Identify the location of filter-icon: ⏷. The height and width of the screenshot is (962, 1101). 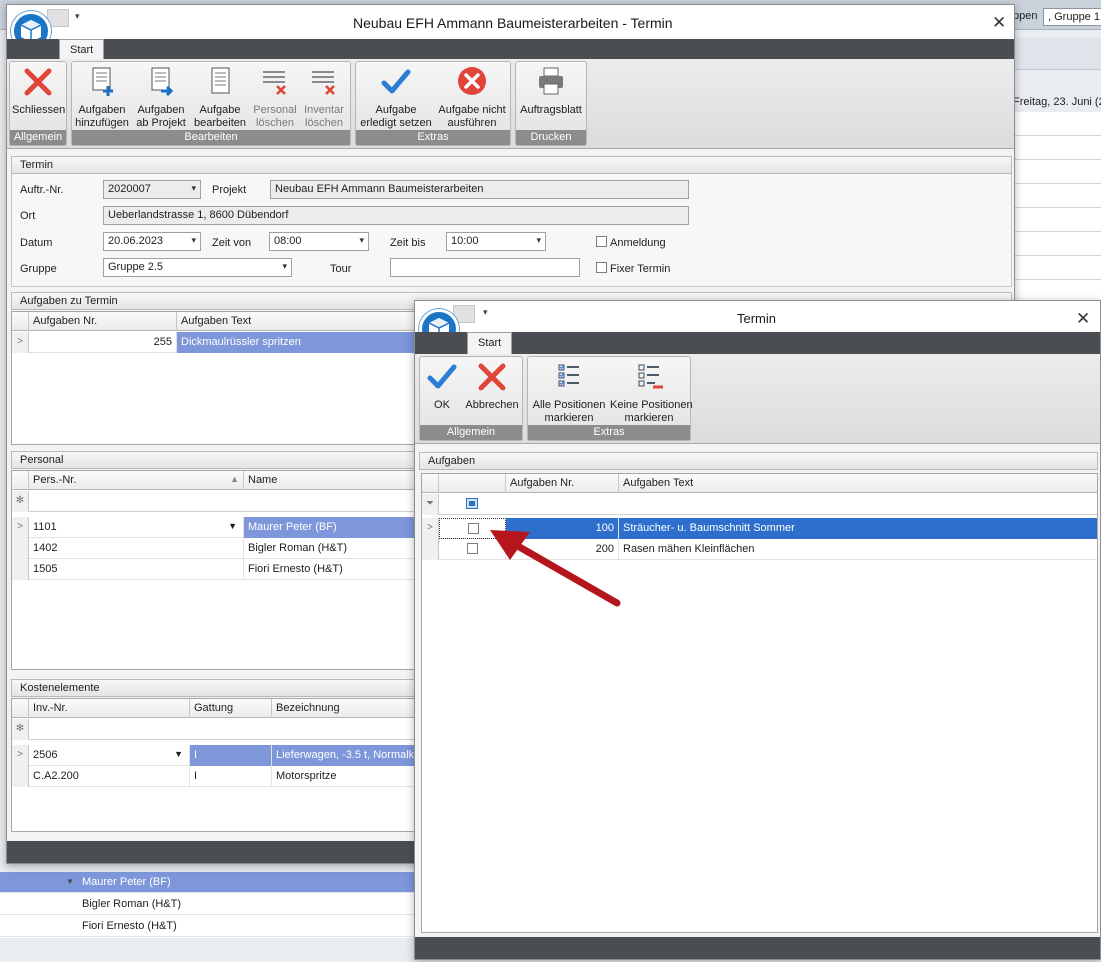
(430, 504).